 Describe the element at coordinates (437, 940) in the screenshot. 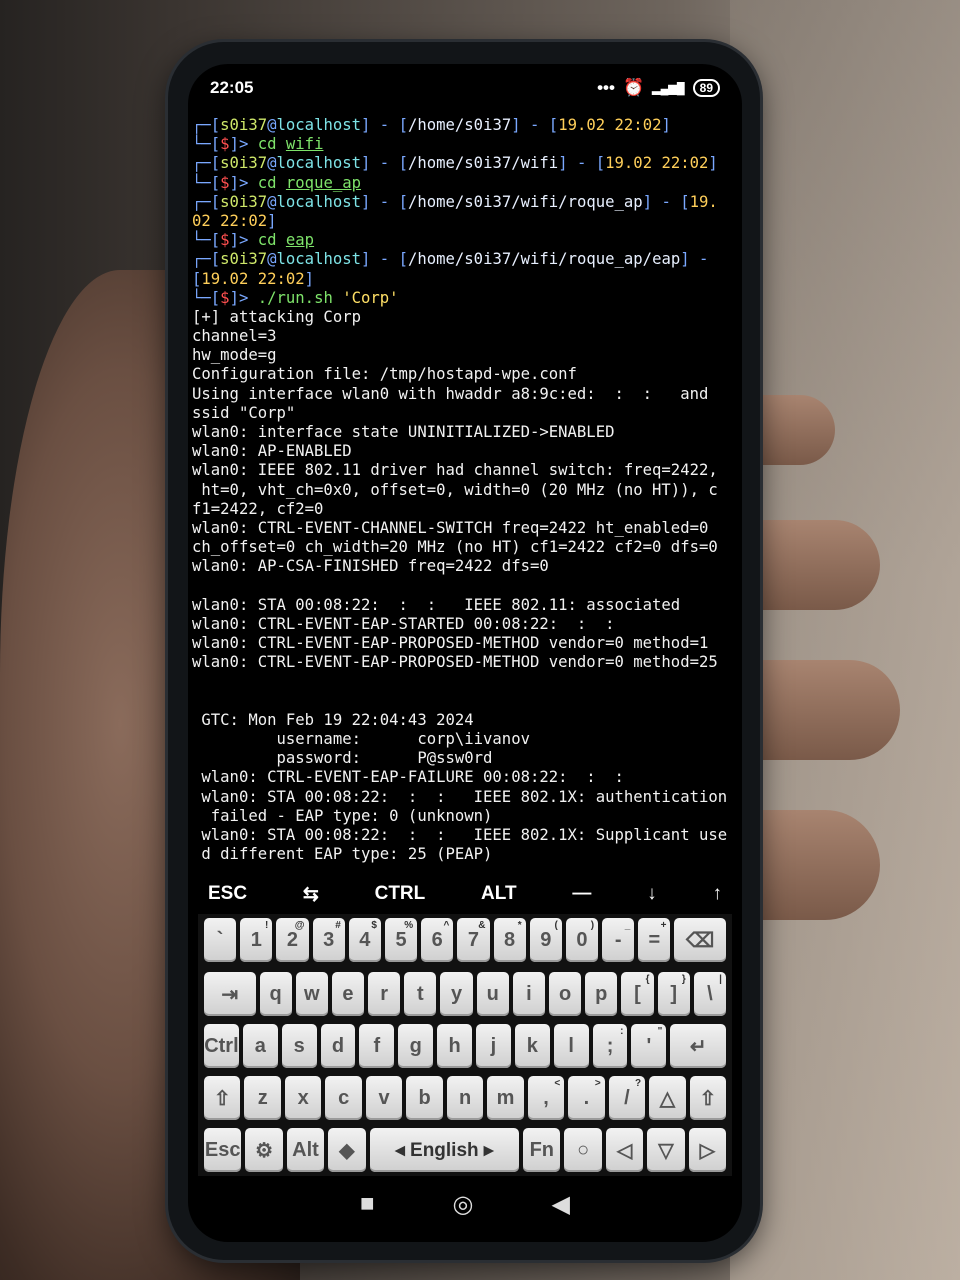

I see `keyboard-key: 6 ^` at that location.